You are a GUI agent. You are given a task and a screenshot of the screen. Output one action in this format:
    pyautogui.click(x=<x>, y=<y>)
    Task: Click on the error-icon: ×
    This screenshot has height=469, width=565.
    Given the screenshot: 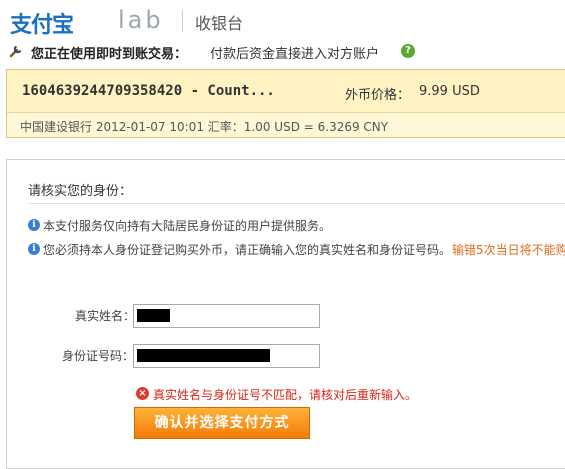 What is the action you would take?
    pyautogui.click(x=142, y=393)
    